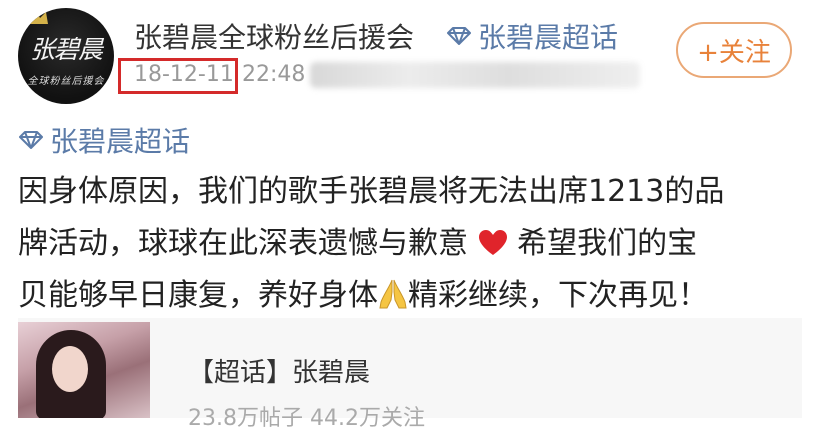 This screenshot has height=432, width=820. What do you see at coordinates (36, 17) in the screenshot?
I see `crown-icon` at bounding box center [36, 17].